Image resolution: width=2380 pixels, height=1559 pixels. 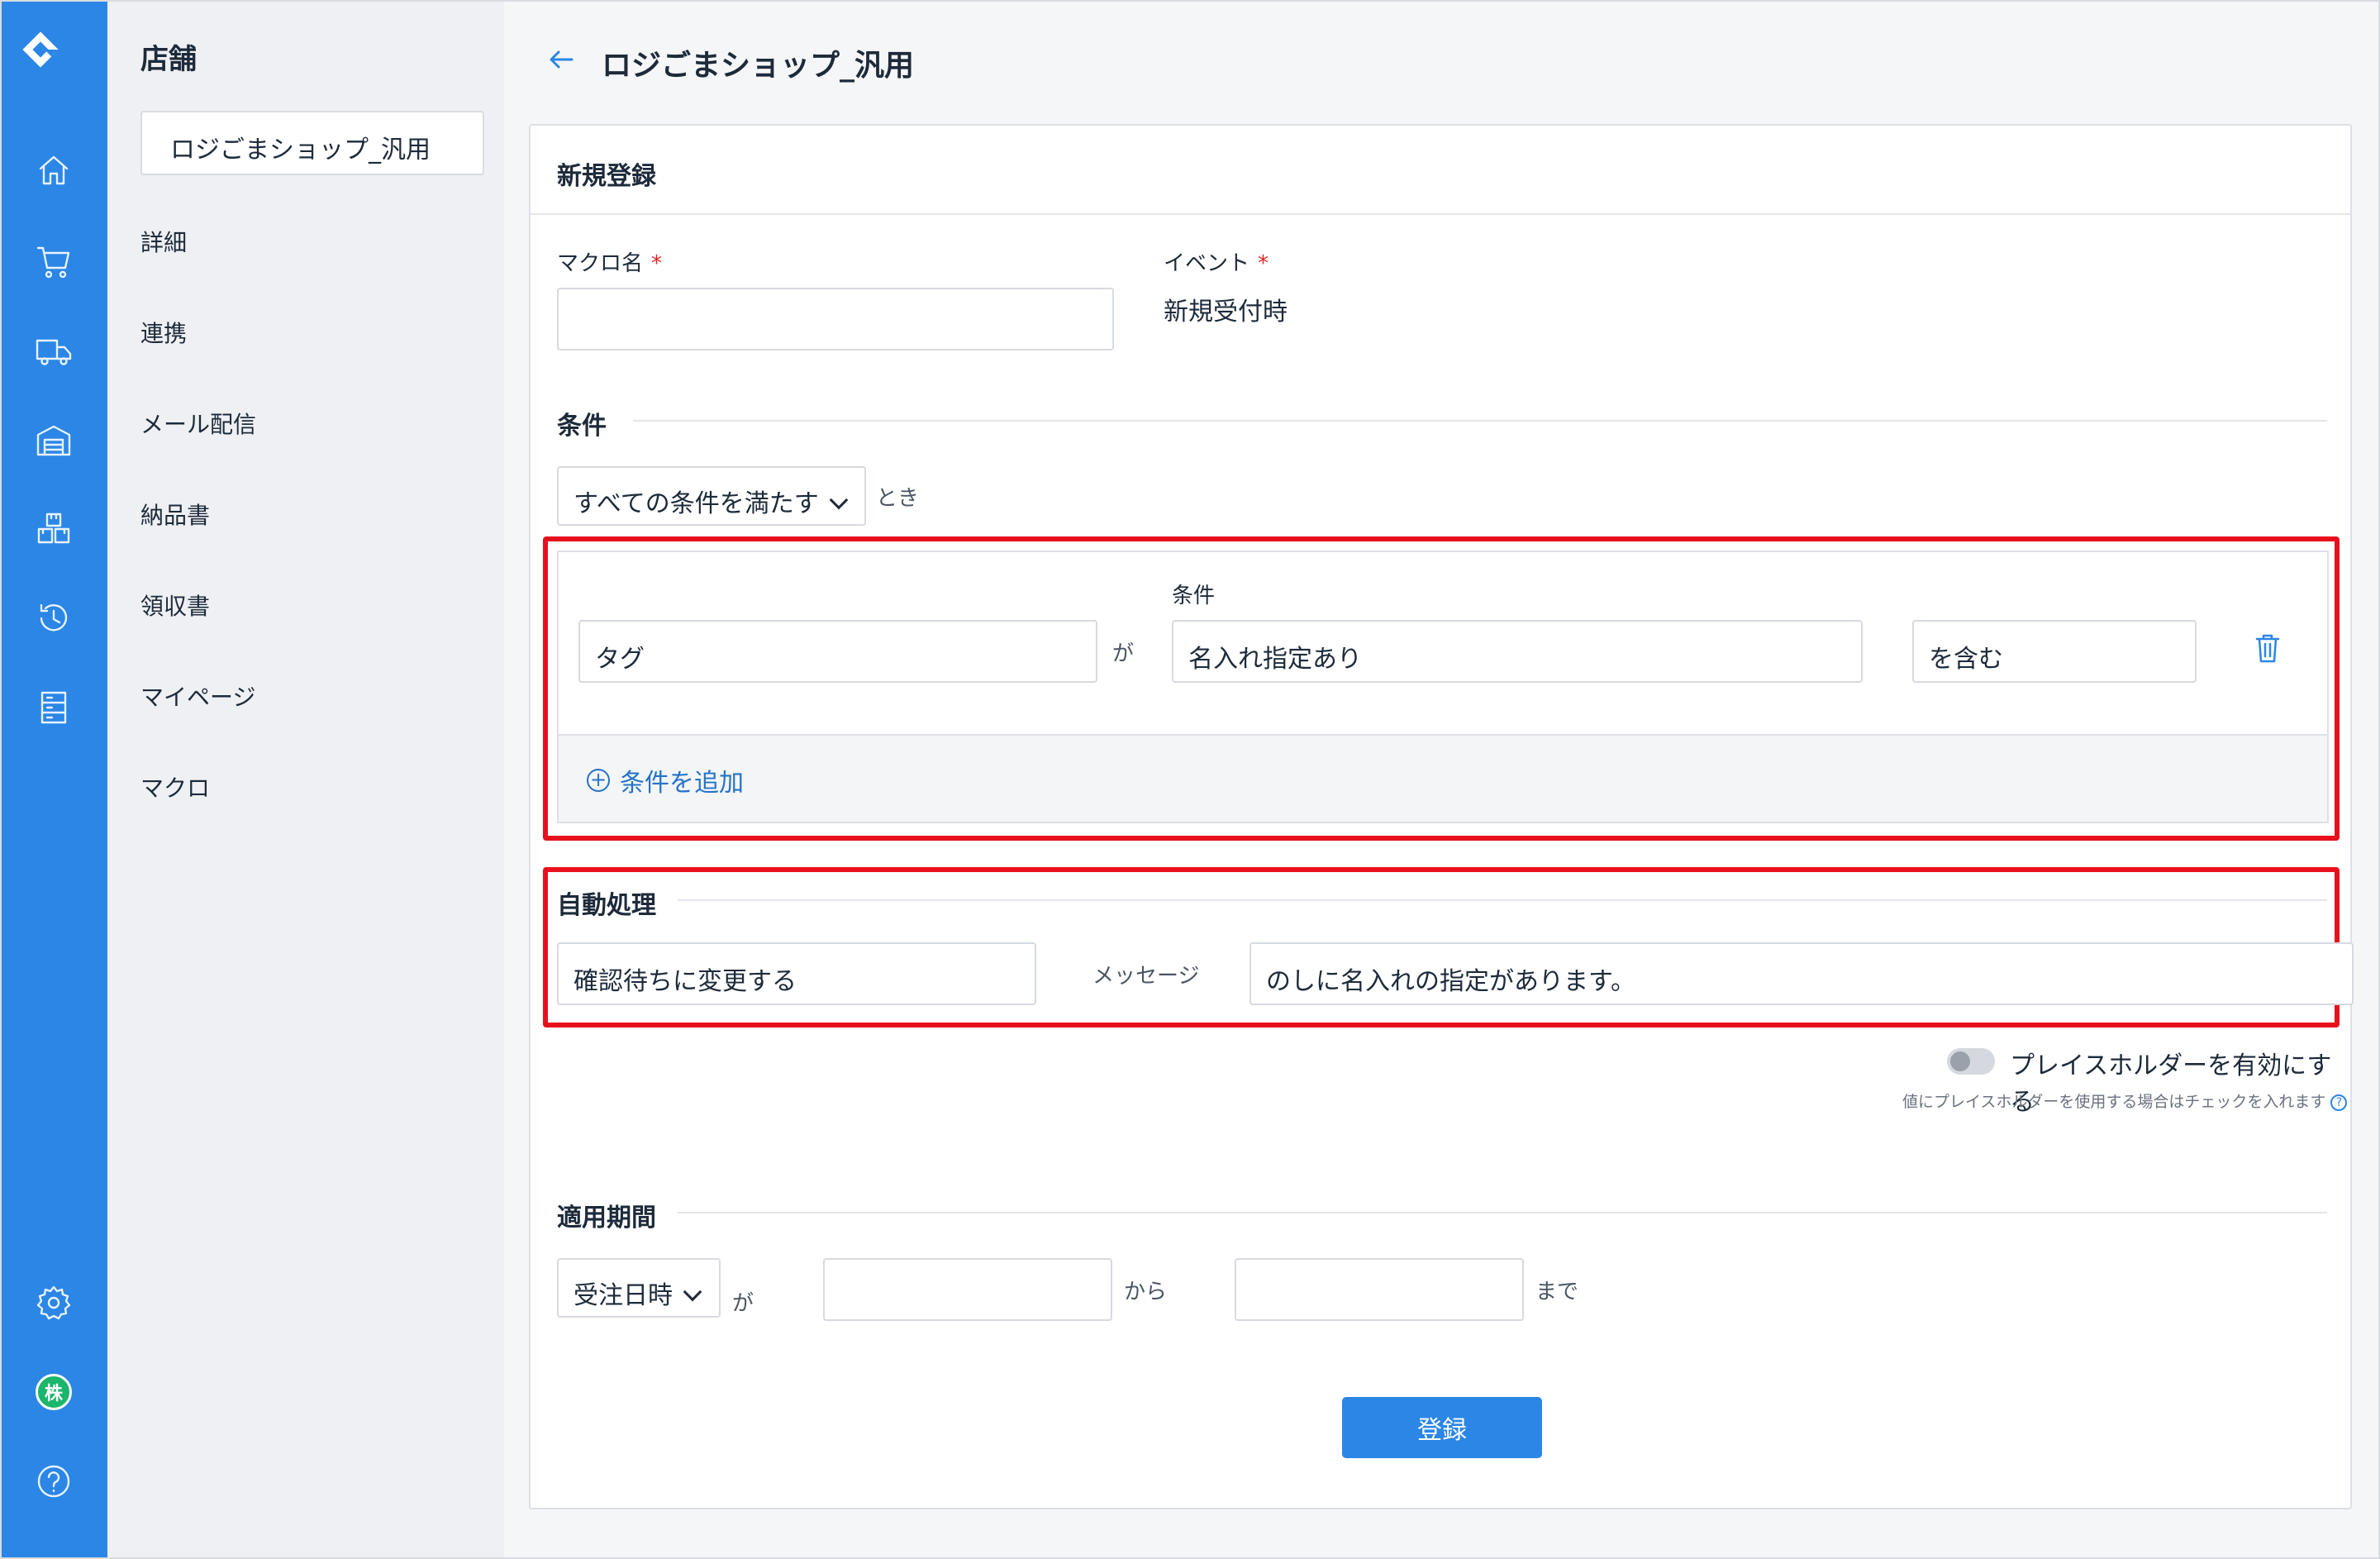 What do you see at coordinates (54, 1303) in the screenshot?
I see `gear-icon` at bounding box center [54, 1303].